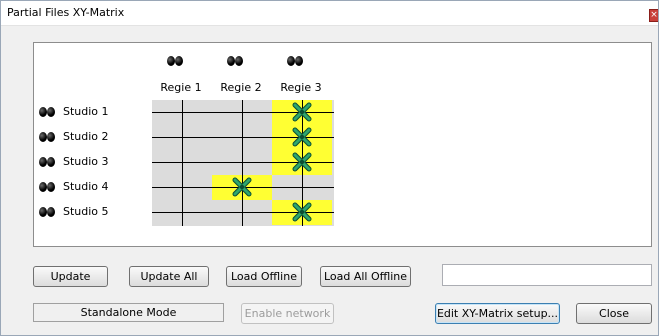  Describe the element at coordinates (70, 276) in the screenshot. I see `update-button: Update` at that location.